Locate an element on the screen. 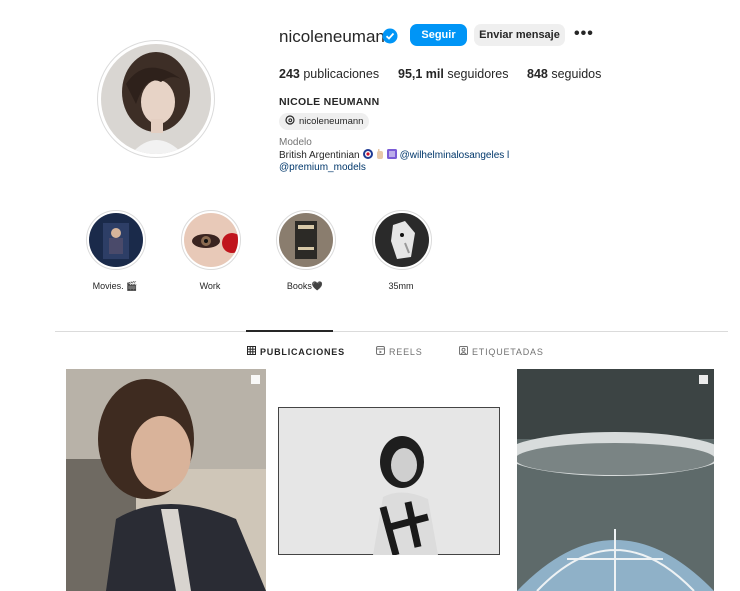 The image size is (740, 591). highlight-label: Books🖤 is located at coordinates (305, 286).